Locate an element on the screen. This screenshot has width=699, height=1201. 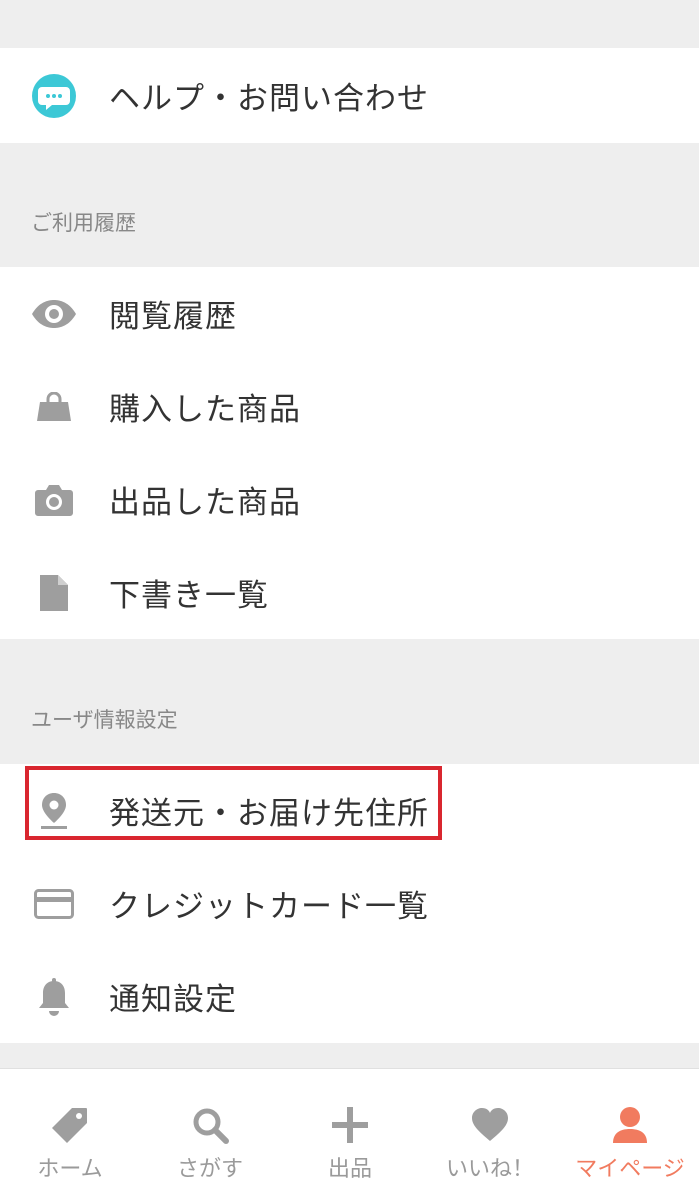
menu-item-drafts: 下書き一覧 is located at coordinates (349, 592).